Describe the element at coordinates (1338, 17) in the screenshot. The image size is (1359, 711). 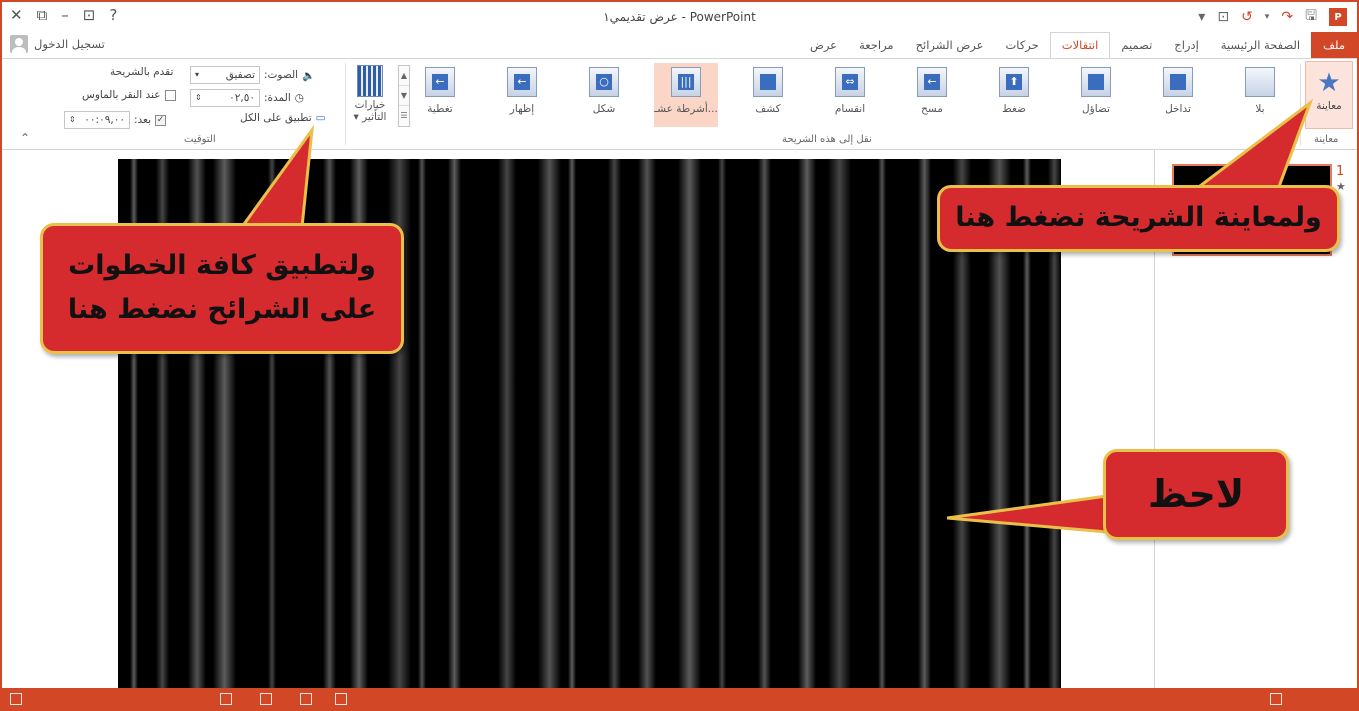
I see `powerpoint-logo-icon: P` at that location.